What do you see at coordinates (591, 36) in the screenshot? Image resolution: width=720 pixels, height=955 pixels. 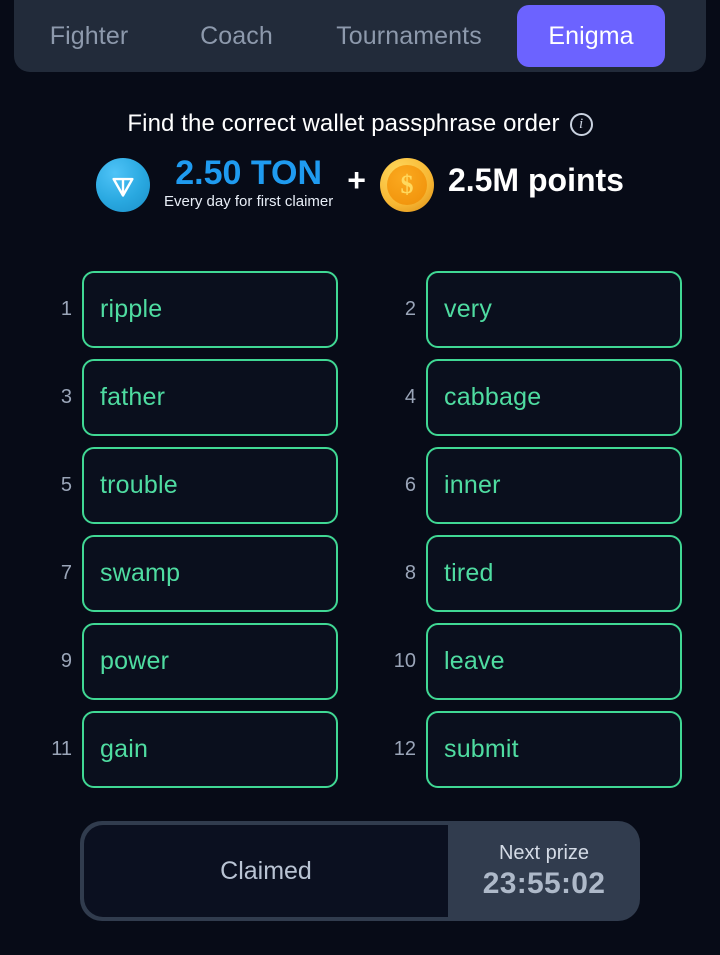 I see `tab-enigma: Enigma` at bounding box center [591, 36].